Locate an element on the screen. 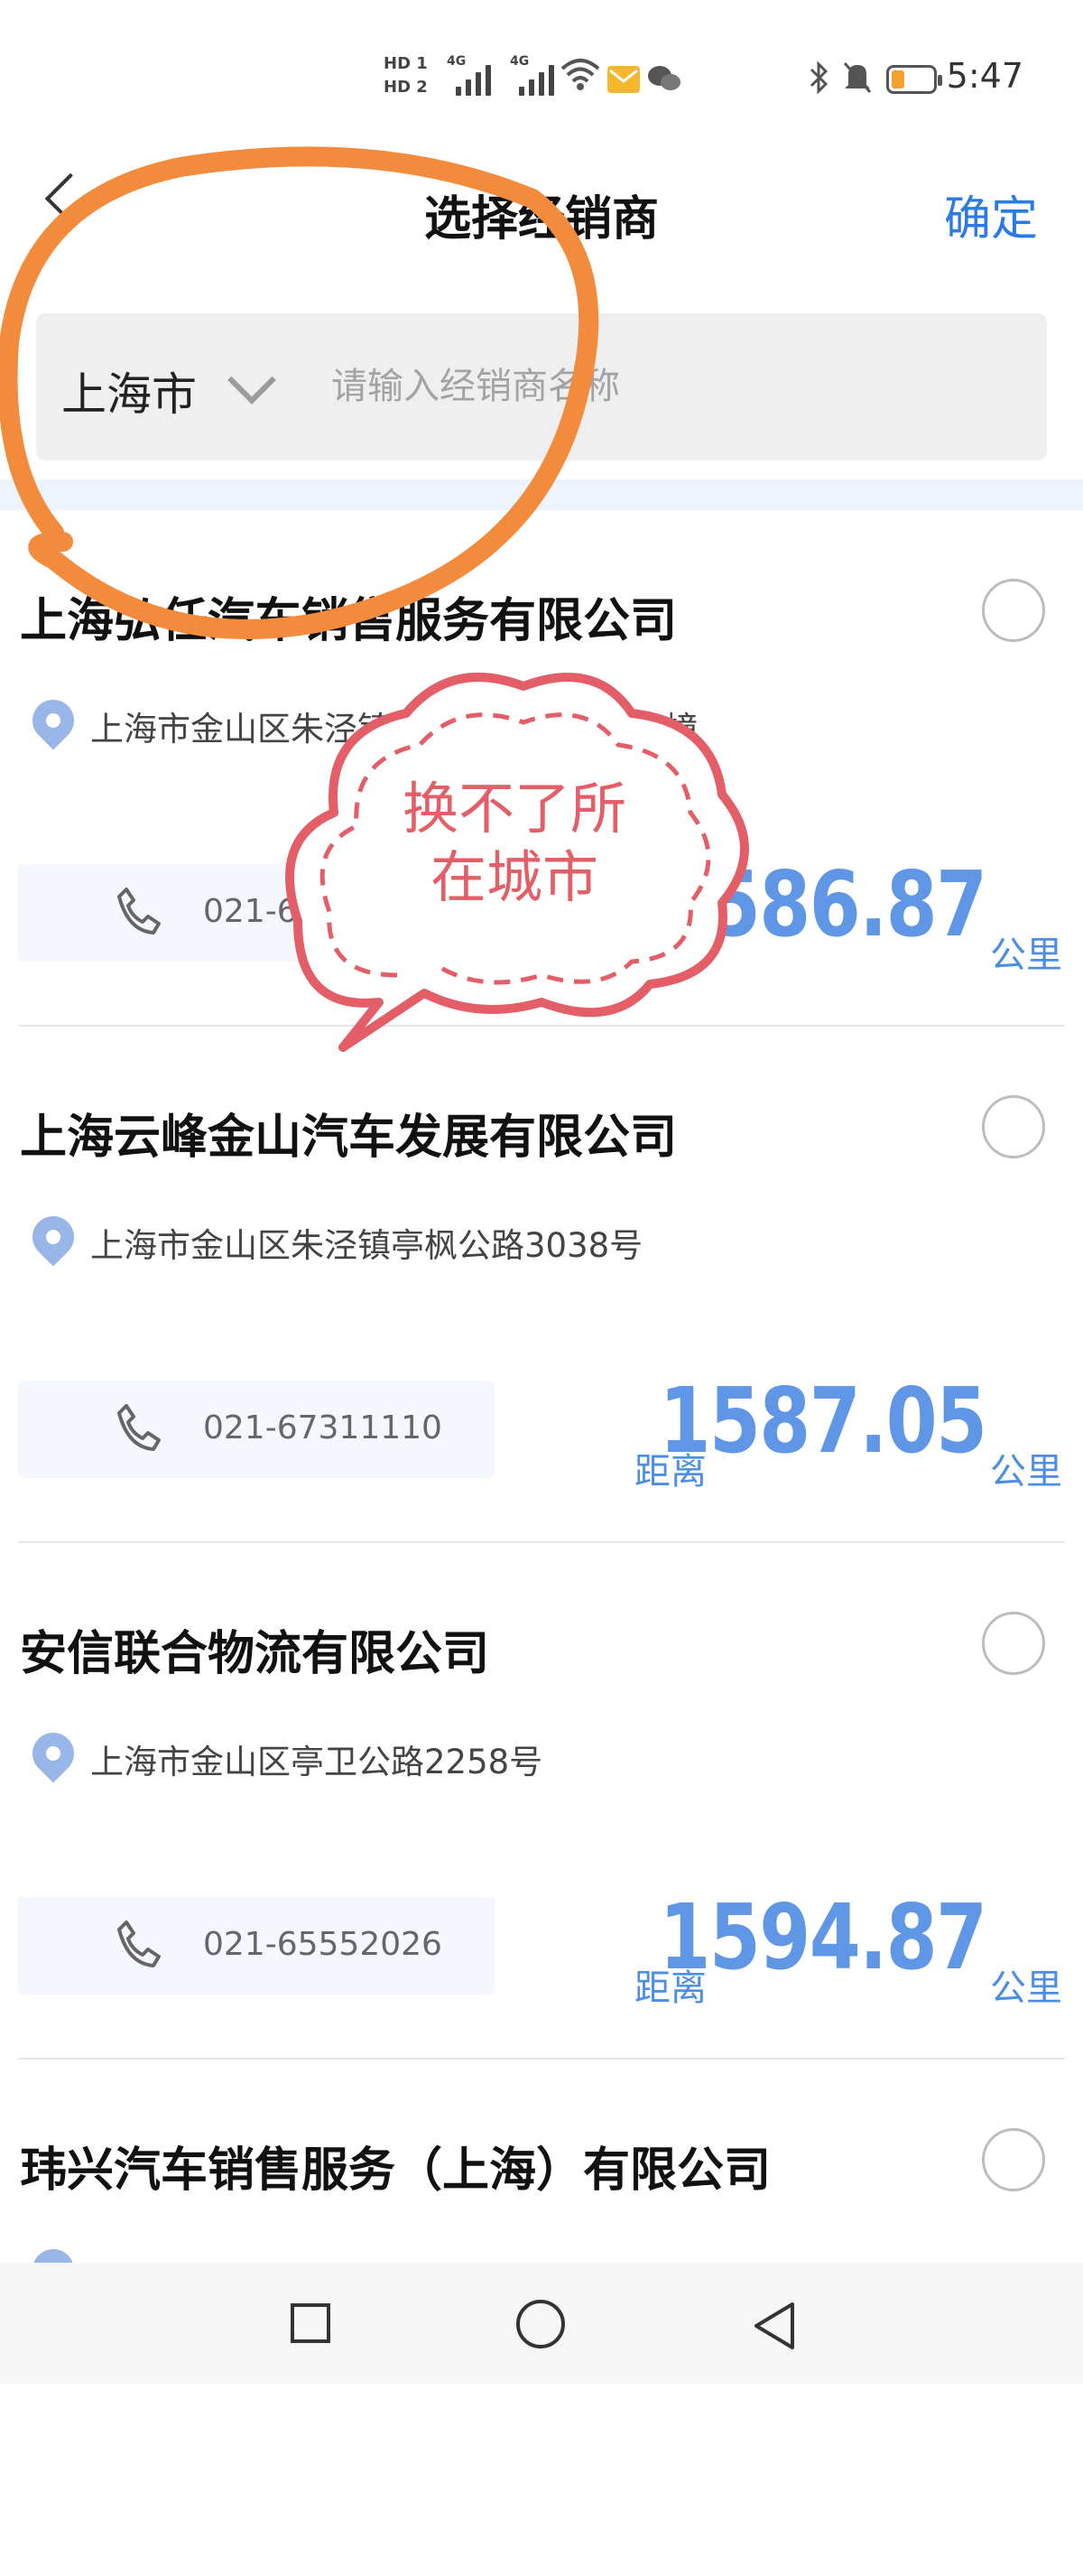 This screenshot has height=2576, width=1083. back-button is located at coordinates (774, 2326).